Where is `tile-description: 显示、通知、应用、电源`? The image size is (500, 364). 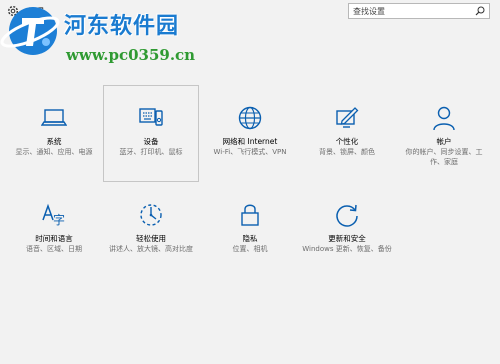 tile-description: 显示、通知、应用、电源 is located at coordinates (54, 152).